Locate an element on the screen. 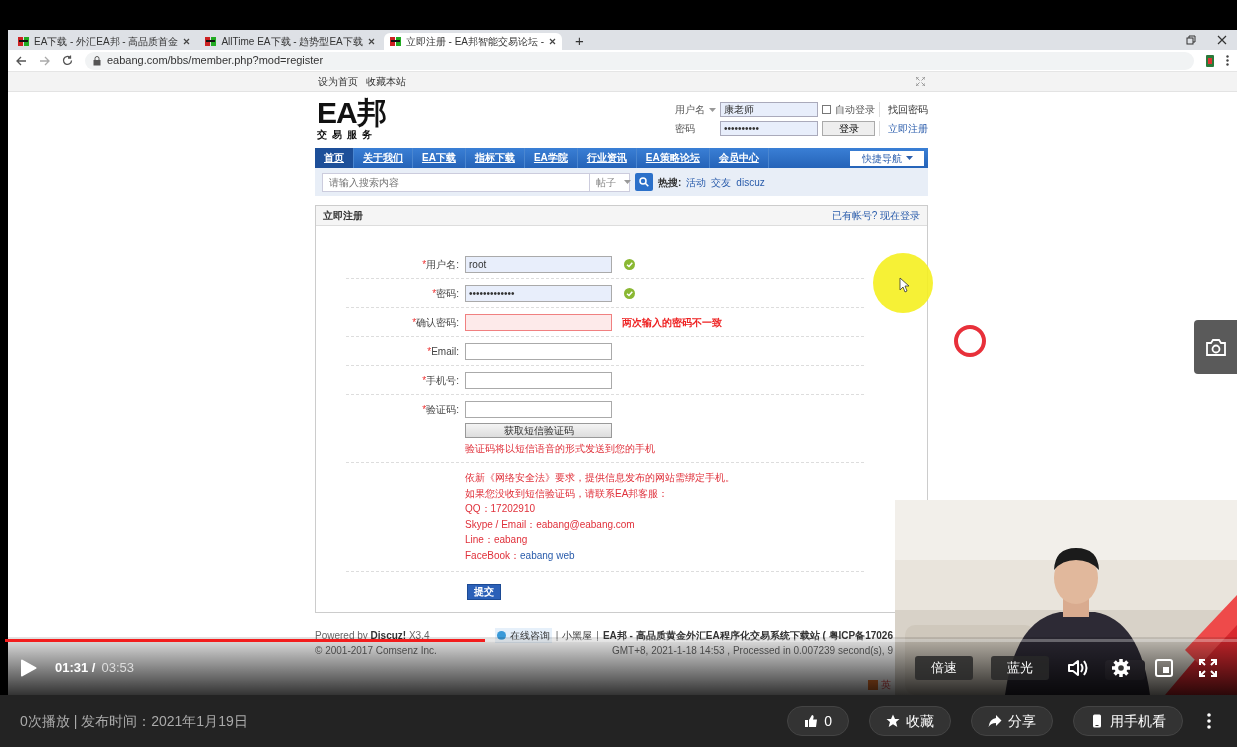 This screenshot has width=1237, height=747. picture-in-picture-icon is located at coordinates (1164, 668).